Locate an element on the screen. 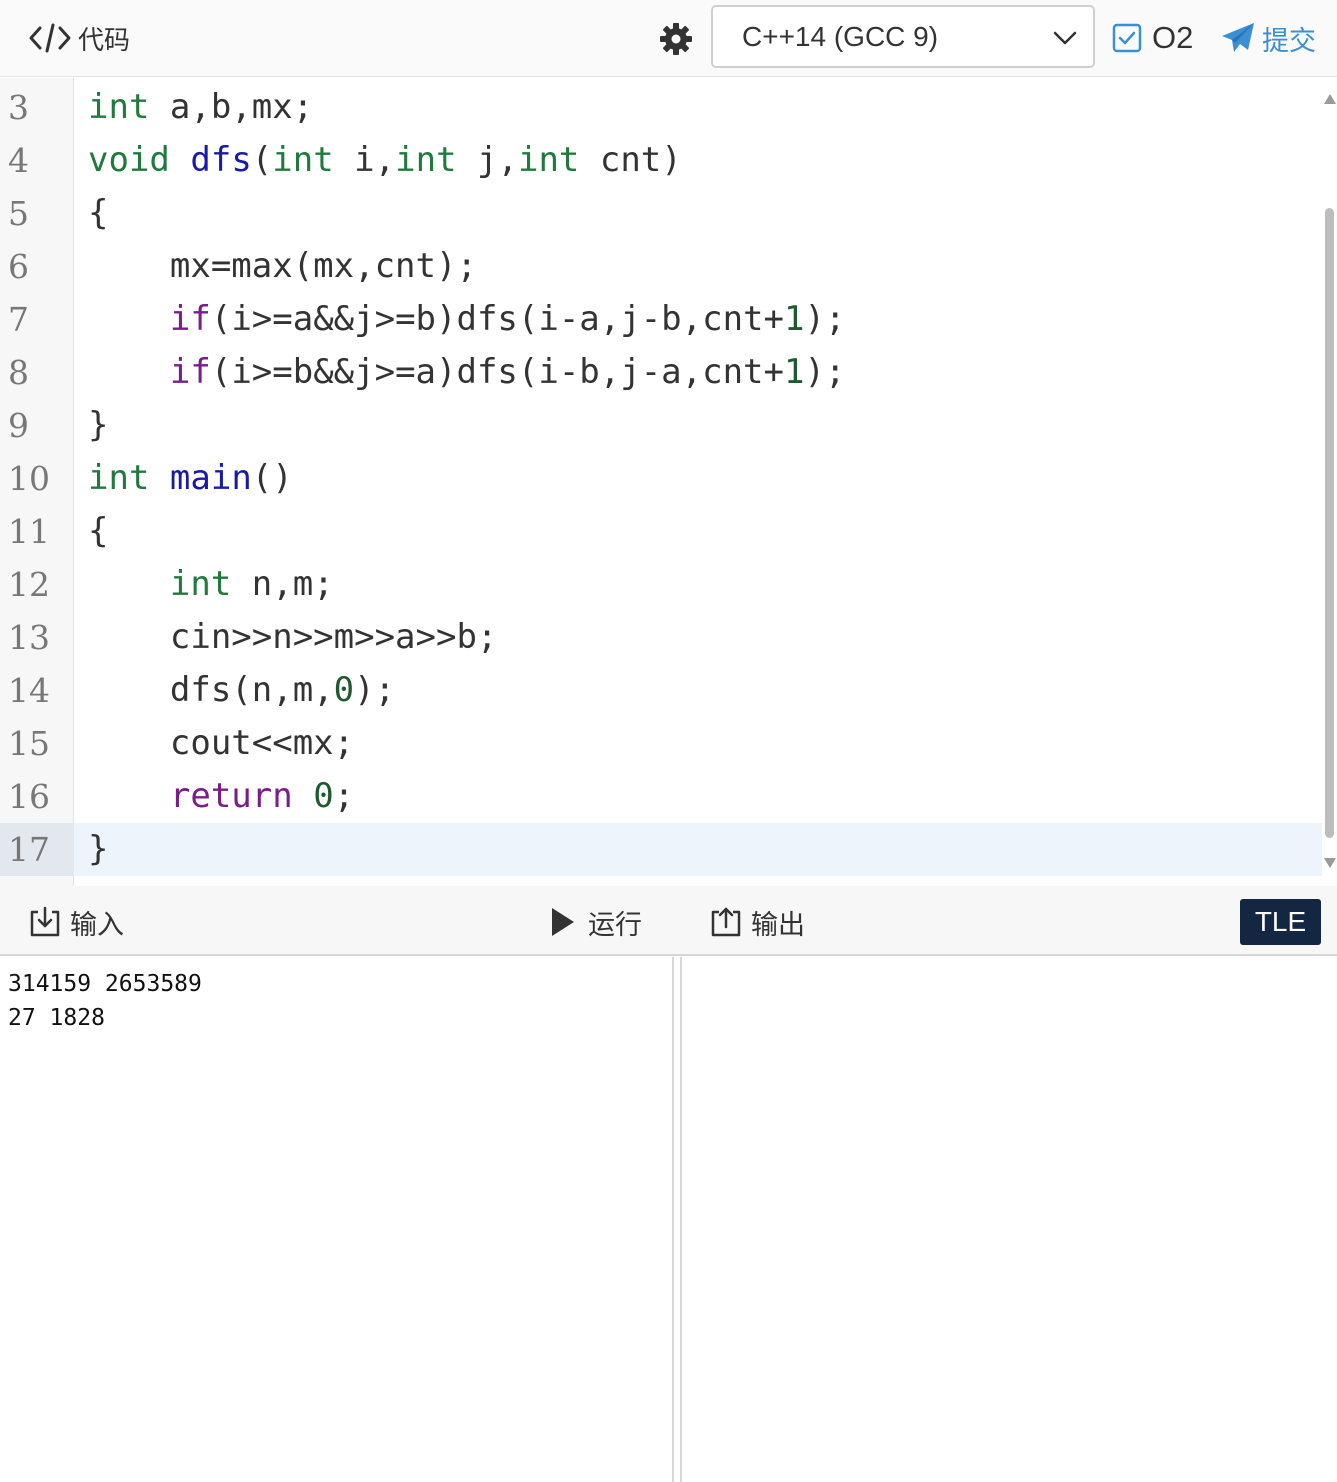  scroll-down-arrow is located at coordinates (1330, 863).